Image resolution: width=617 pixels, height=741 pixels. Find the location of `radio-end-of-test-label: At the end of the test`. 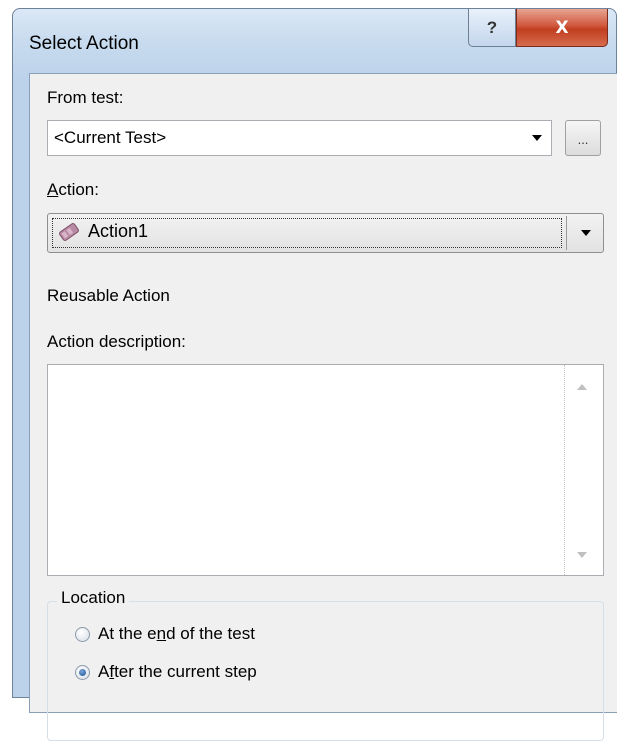

radio-end-of-test-label: At the end of the test is located at coordinates (176, 633).